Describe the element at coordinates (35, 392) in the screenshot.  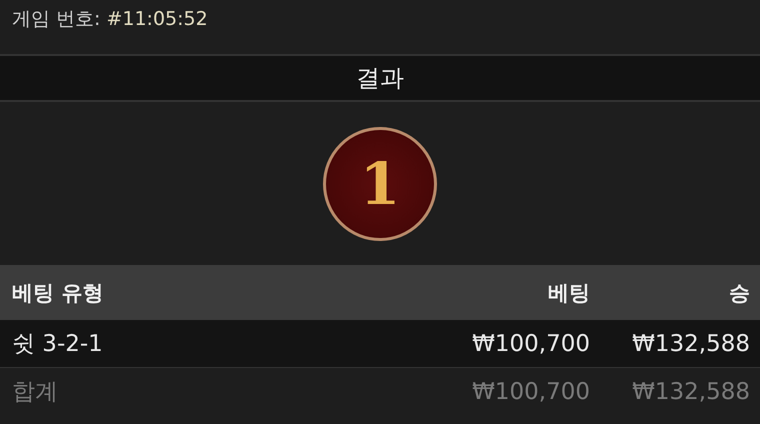
I see `table-cell-text: 합계` at that location.